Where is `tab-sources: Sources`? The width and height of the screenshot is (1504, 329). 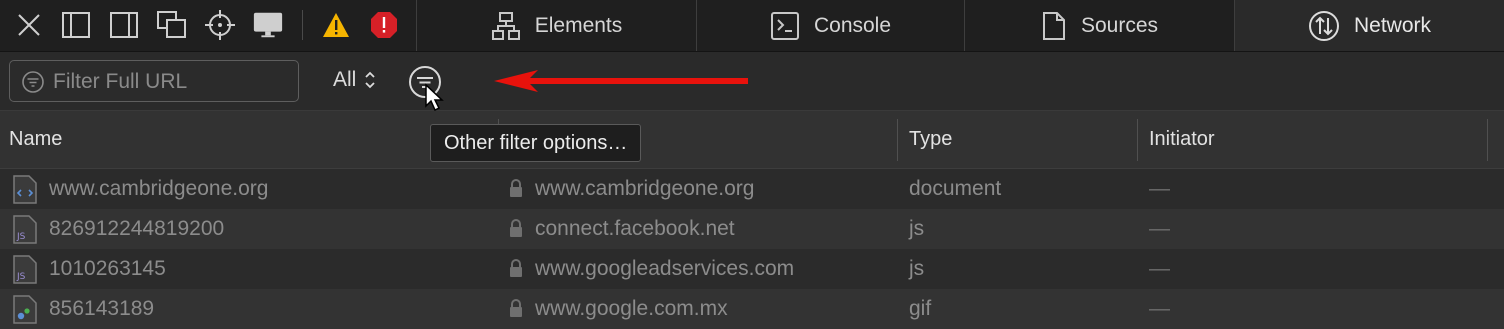 tab-sources: Sources is located at coordinates (1099, 25).